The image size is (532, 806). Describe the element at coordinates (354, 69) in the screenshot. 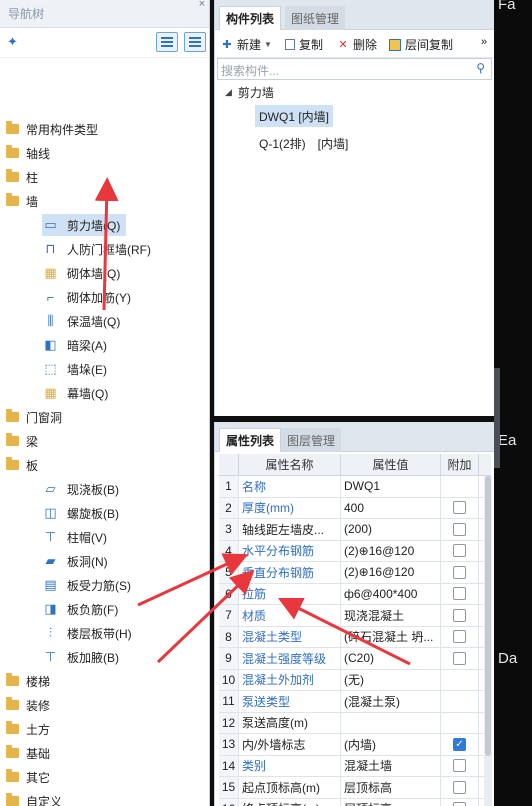

I see `component-search: 搜索构件... ⚲` at that location.